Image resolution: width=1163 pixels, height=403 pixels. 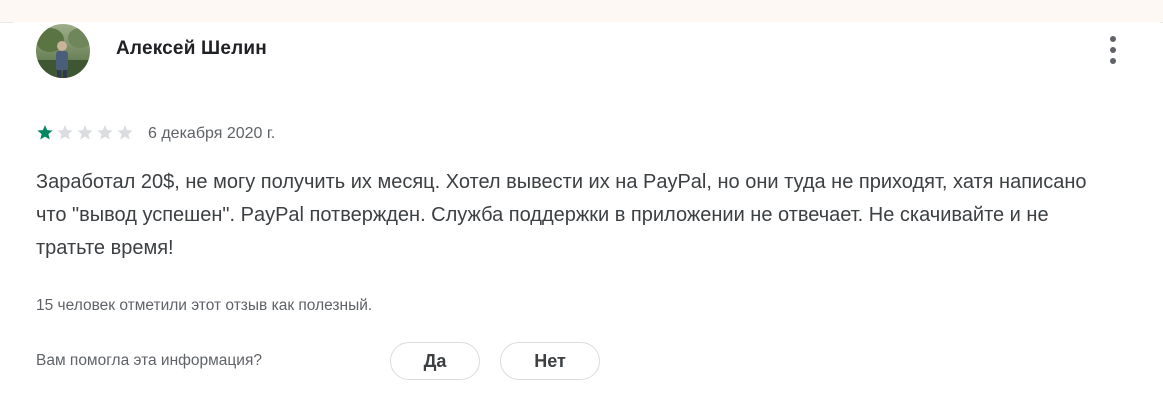 What do you see at coordinates (581, 11) in the screenshot?
I see `top-strip` at bounding box center [581, 11].